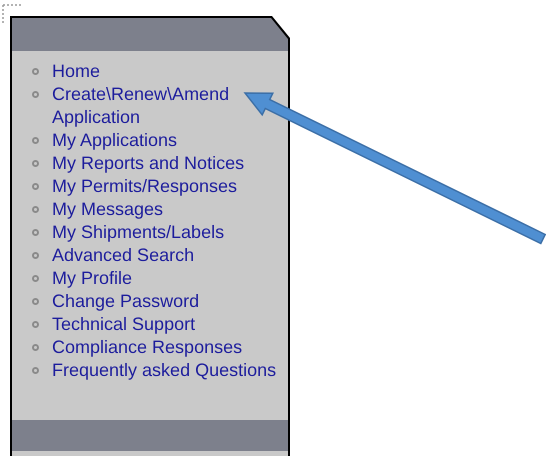 Image resolution: width=546 pixels, height=456 pixels. I want to click on menu-link: Advanced Search, so click(164, 255).